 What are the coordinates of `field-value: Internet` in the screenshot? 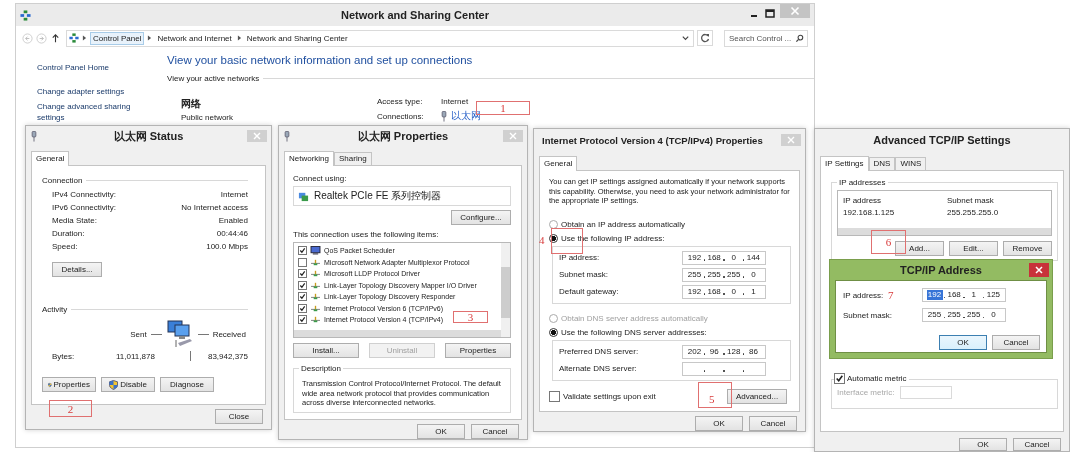 It's located at (234, 194).